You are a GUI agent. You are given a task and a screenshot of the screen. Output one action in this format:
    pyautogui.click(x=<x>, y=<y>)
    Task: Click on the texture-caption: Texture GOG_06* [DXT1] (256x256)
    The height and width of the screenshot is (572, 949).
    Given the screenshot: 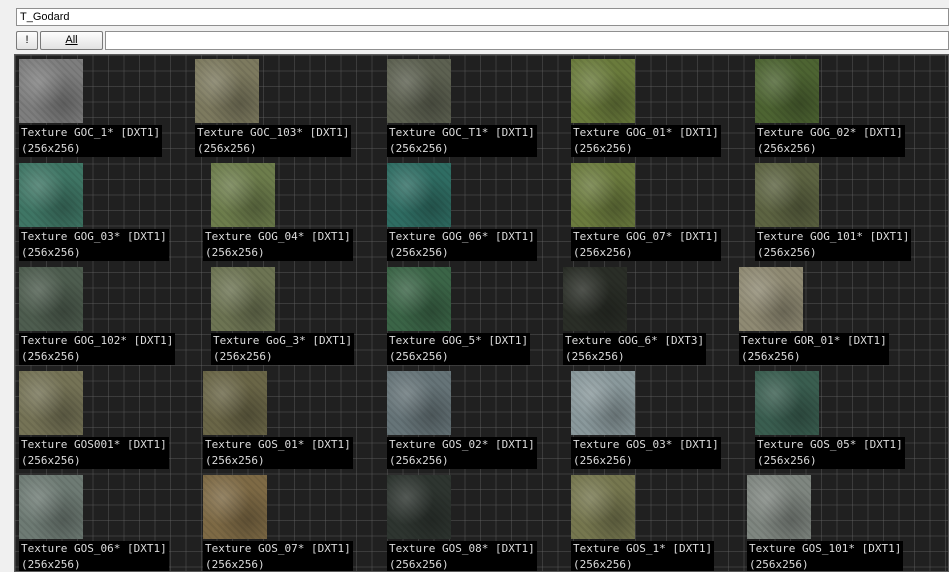 What is the action you would take?
    pyautogui.click(x=462, y=245)
    